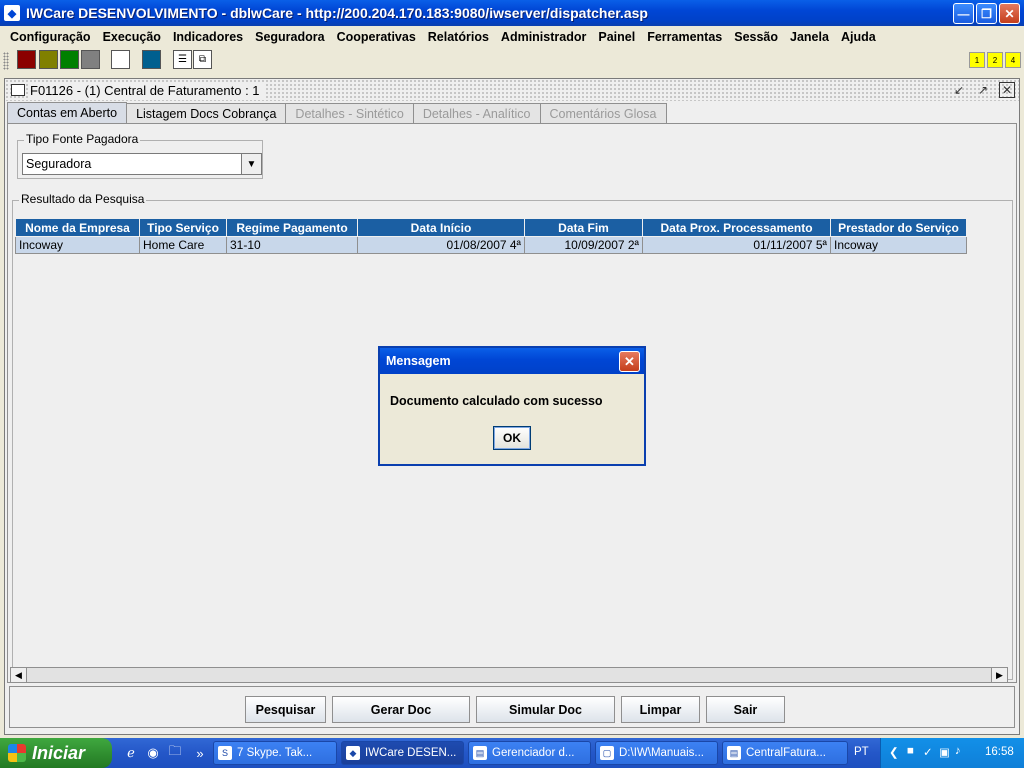  I want to click on start-button: Iniciar, so click(56, 753).